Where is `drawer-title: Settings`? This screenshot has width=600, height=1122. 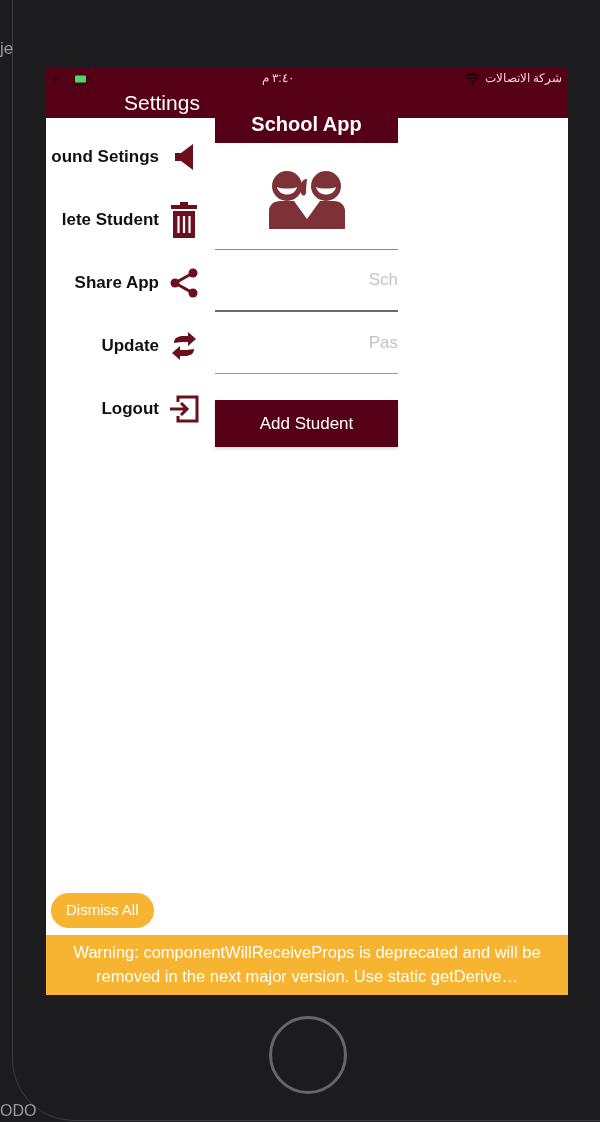 drawer-title: Settings is located at coordinates (162, 103).